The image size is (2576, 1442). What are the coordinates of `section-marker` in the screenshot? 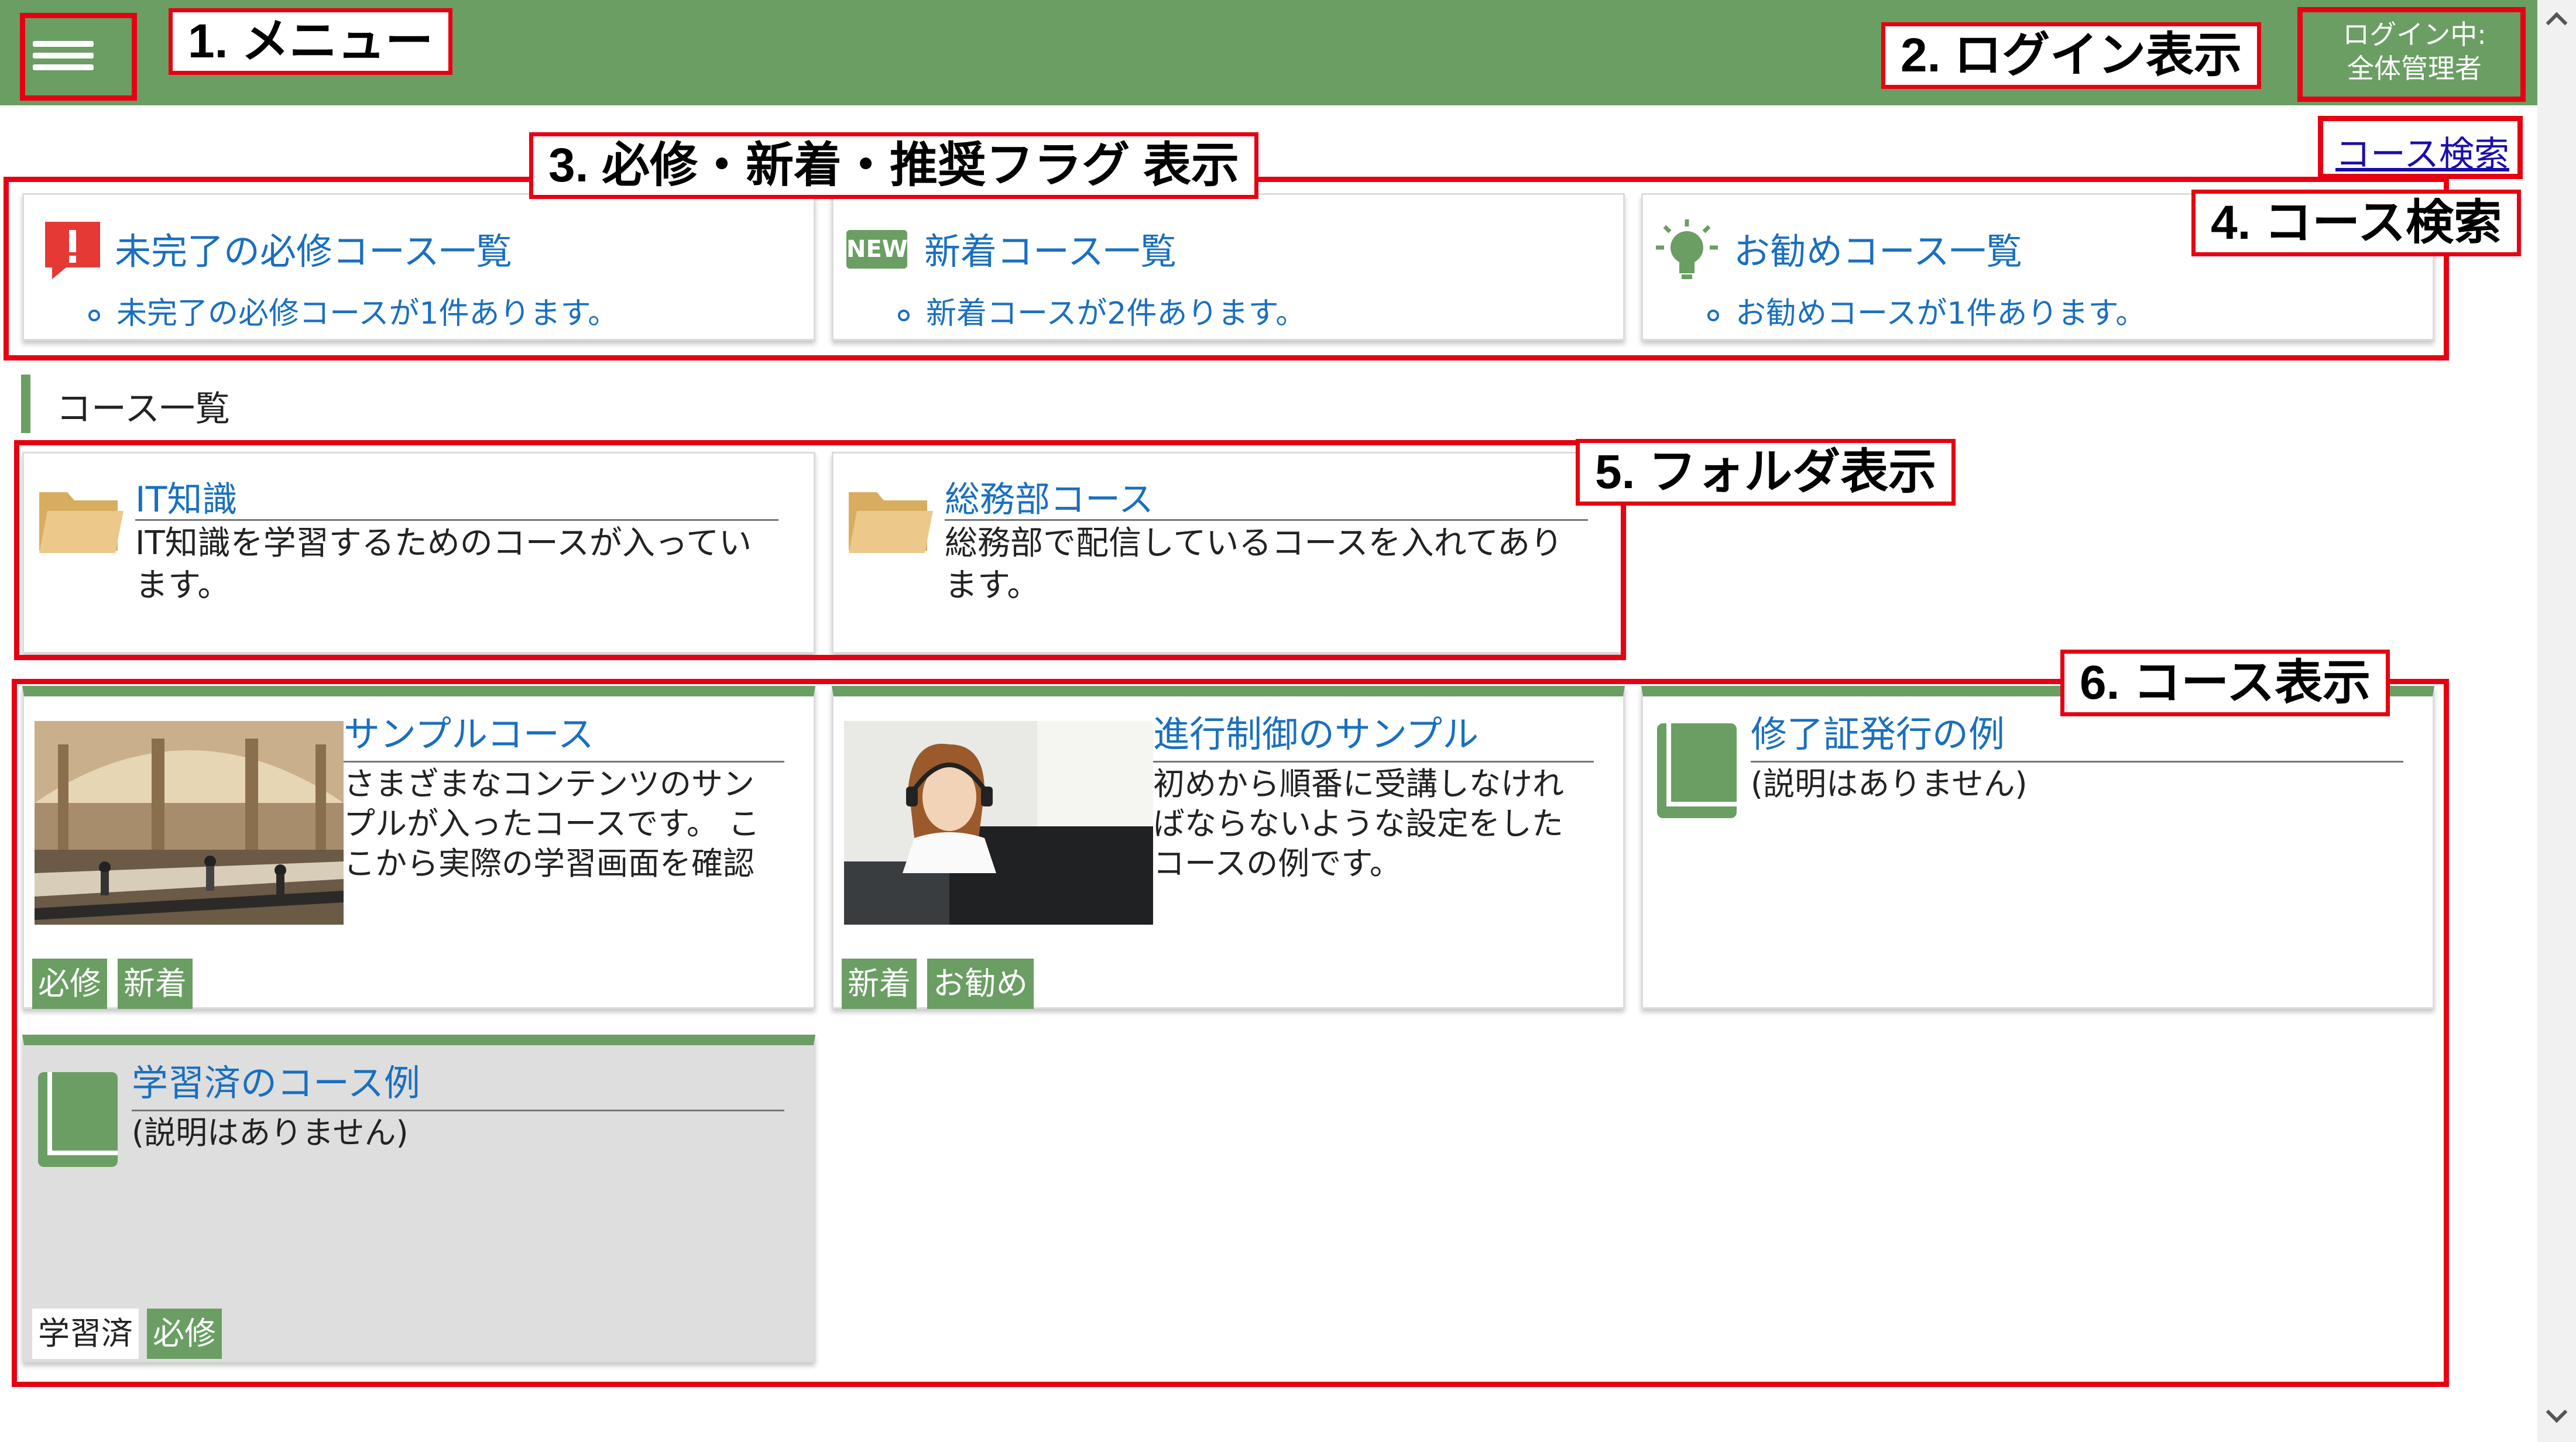 It's located at (25, 404).